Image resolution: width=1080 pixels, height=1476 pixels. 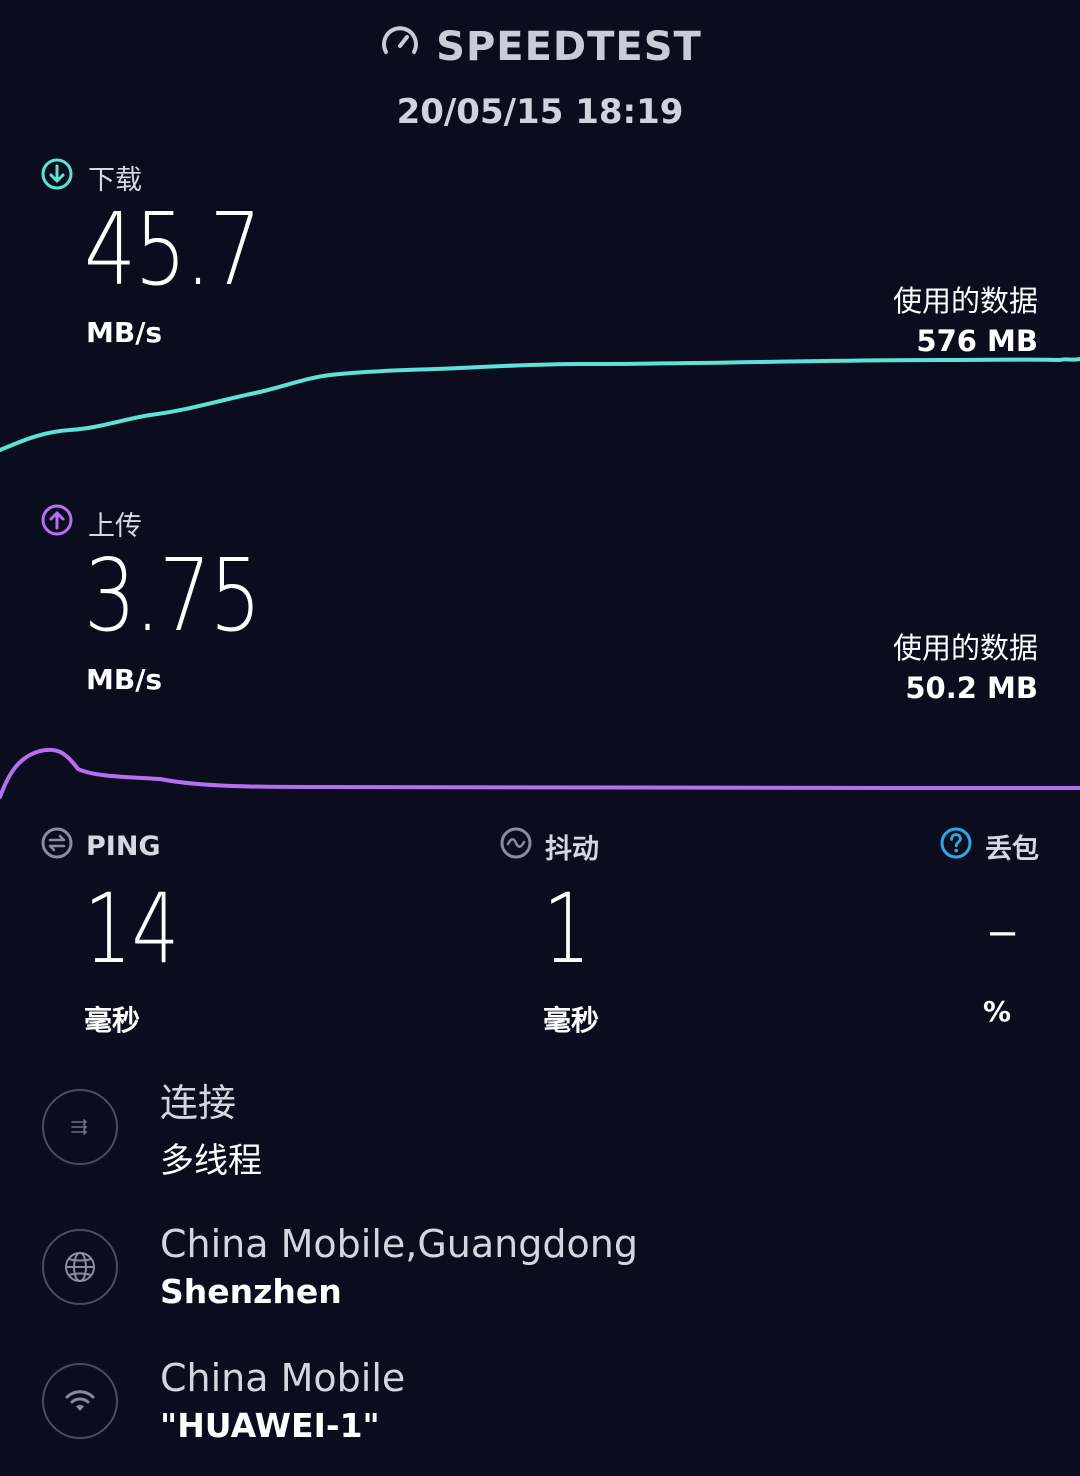 What do you see at coordinates (567, 929) in the screenshot?
I see `jitter-value: 1` at bounding box center [567, 929].